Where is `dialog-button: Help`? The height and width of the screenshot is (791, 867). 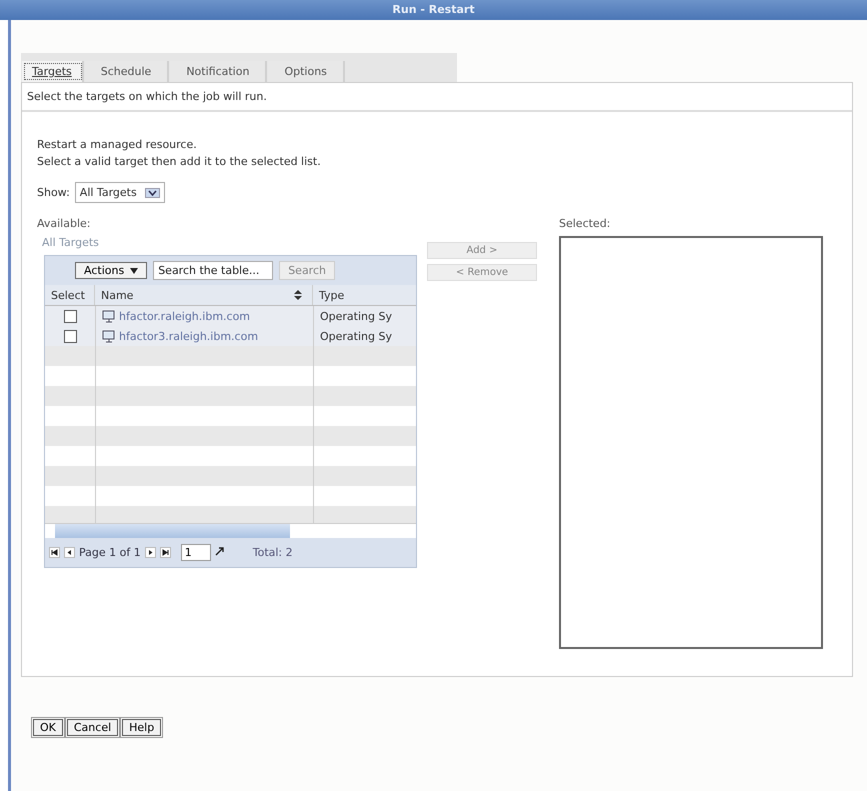
dialog-button: Help is located at coordinates (142, 727).